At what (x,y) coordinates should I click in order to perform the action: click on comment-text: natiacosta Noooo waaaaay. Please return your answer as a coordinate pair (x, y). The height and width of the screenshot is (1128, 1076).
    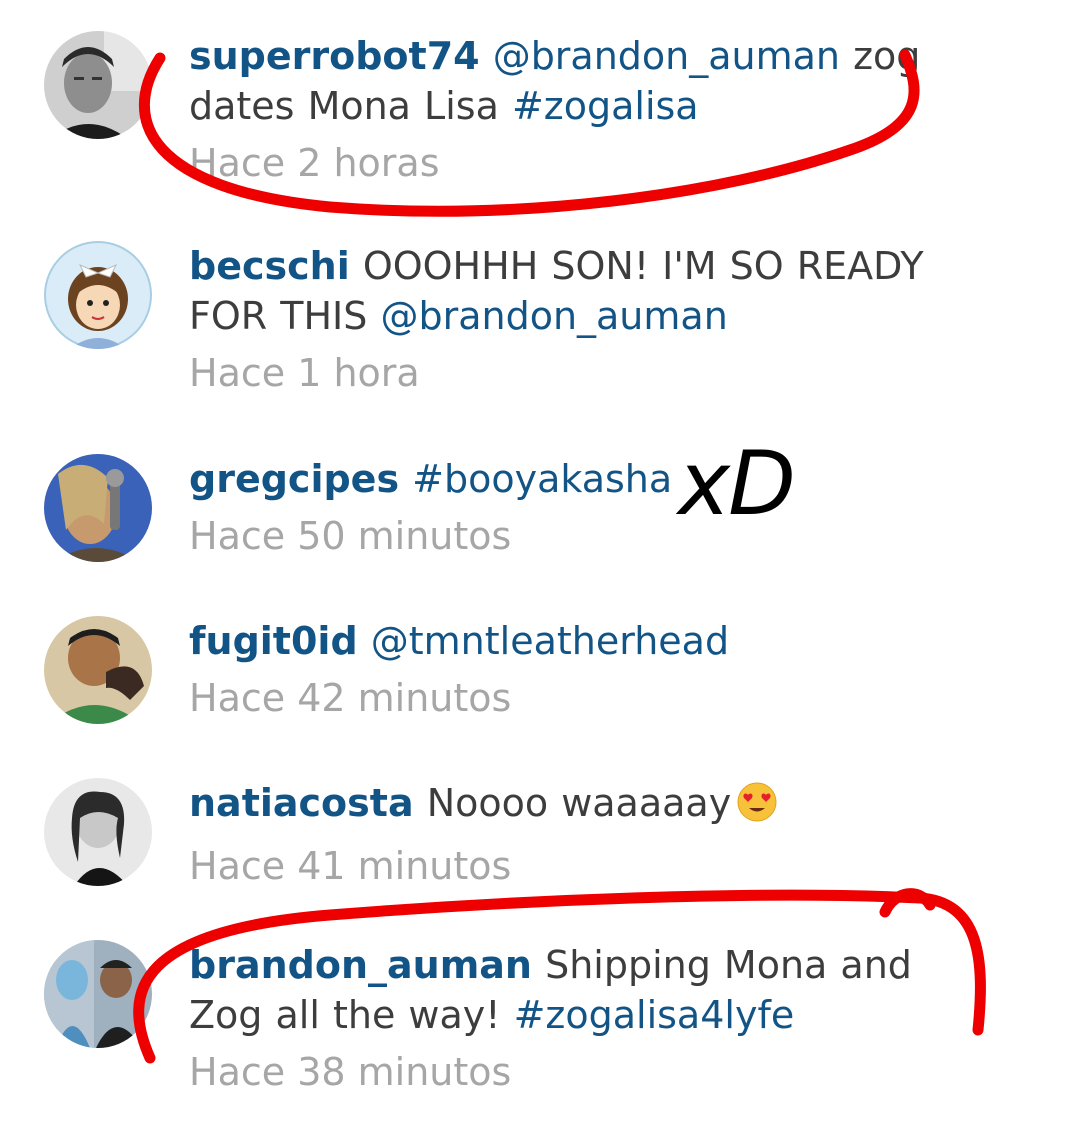
    Looking at the image, I should click on (569, 806).